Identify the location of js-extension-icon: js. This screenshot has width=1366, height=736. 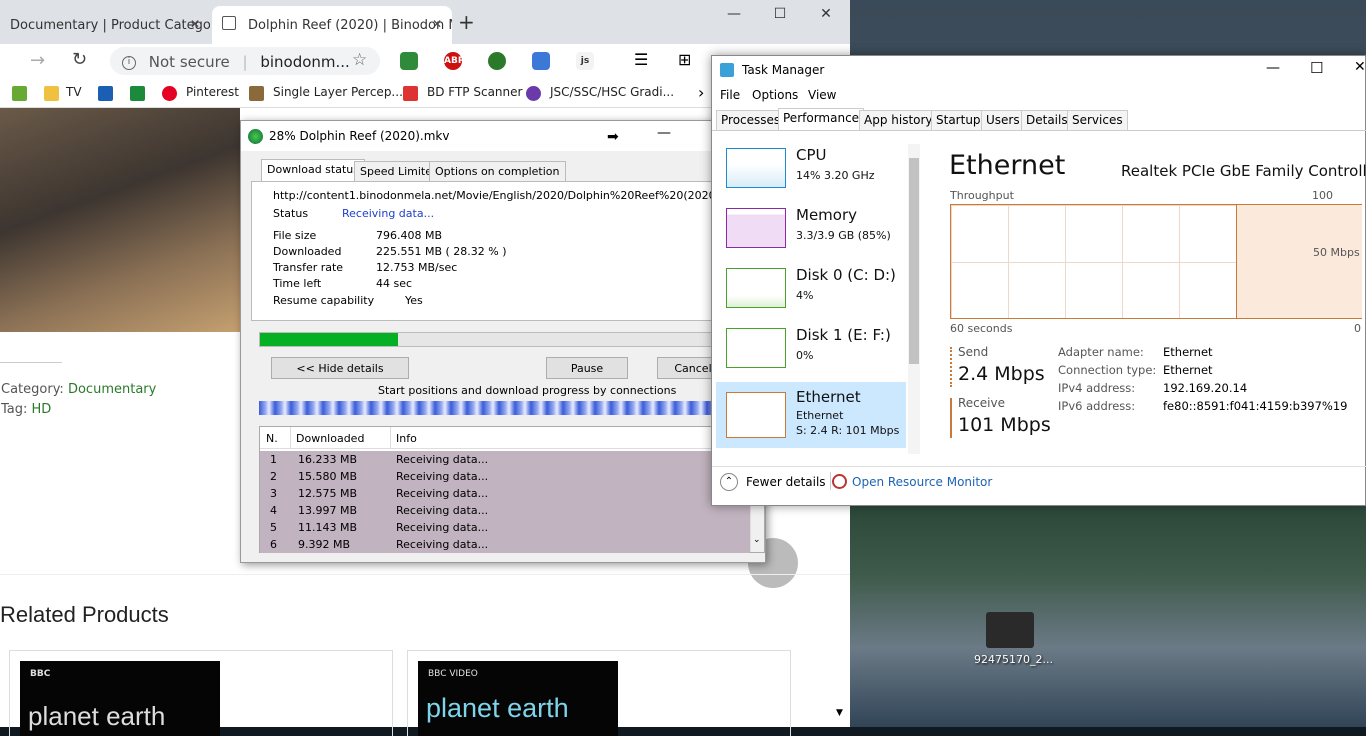
(585, 61).